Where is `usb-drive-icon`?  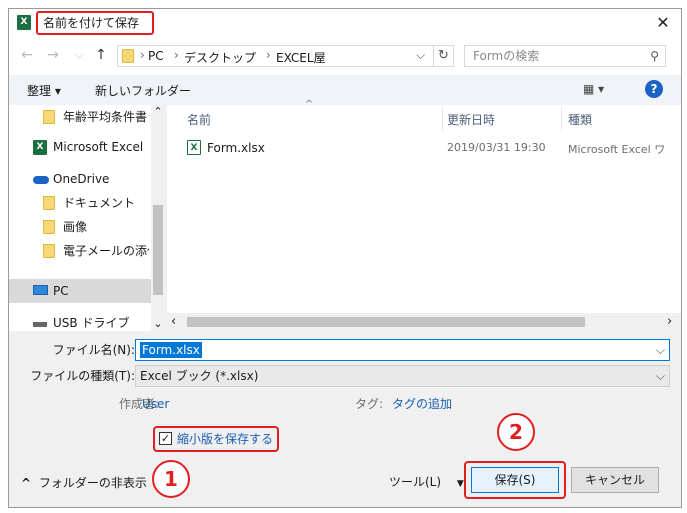 usb-drive-icon is located at coordinates (40, 324).